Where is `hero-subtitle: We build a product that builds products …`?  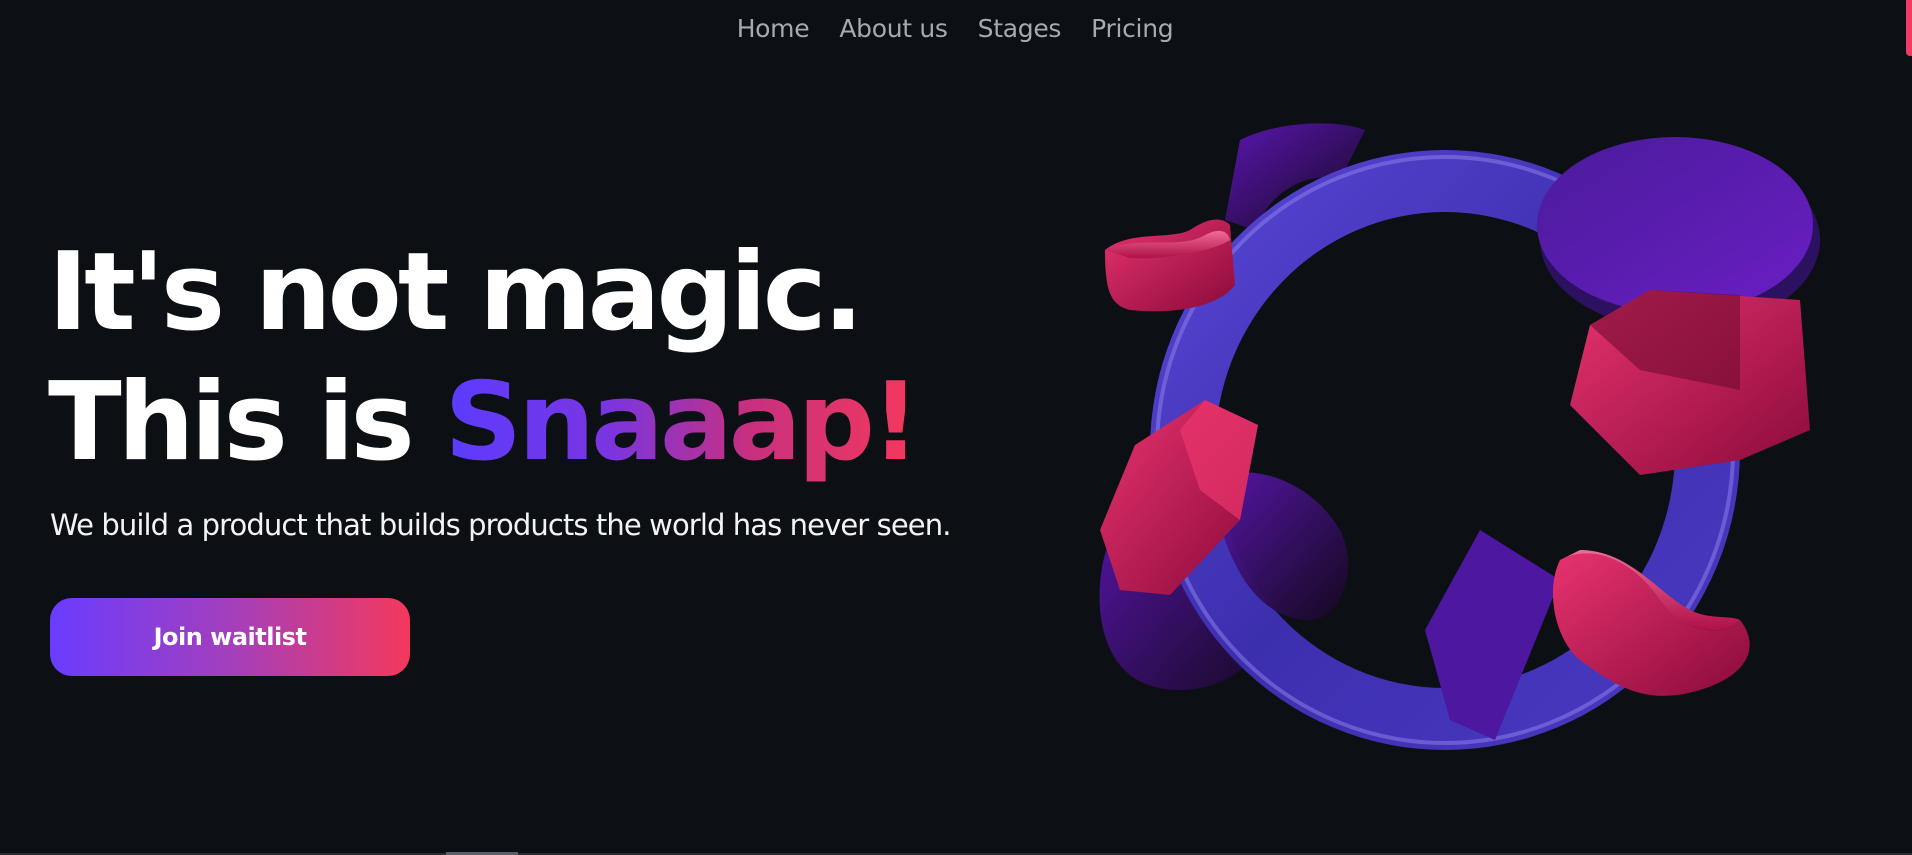
hero-subtitle: We build a product that builds products … is located at coordinates (500, 525).